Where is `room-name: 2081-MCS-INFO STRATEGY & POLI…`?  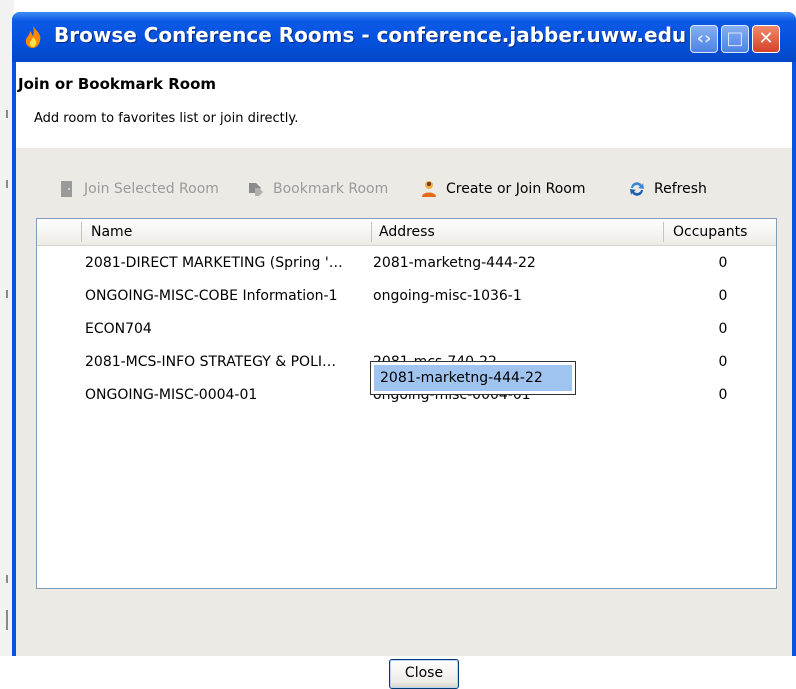
room-name: 2081-MCS-INFO STRATEGY & POLI… is located at coordinates (210, 362).